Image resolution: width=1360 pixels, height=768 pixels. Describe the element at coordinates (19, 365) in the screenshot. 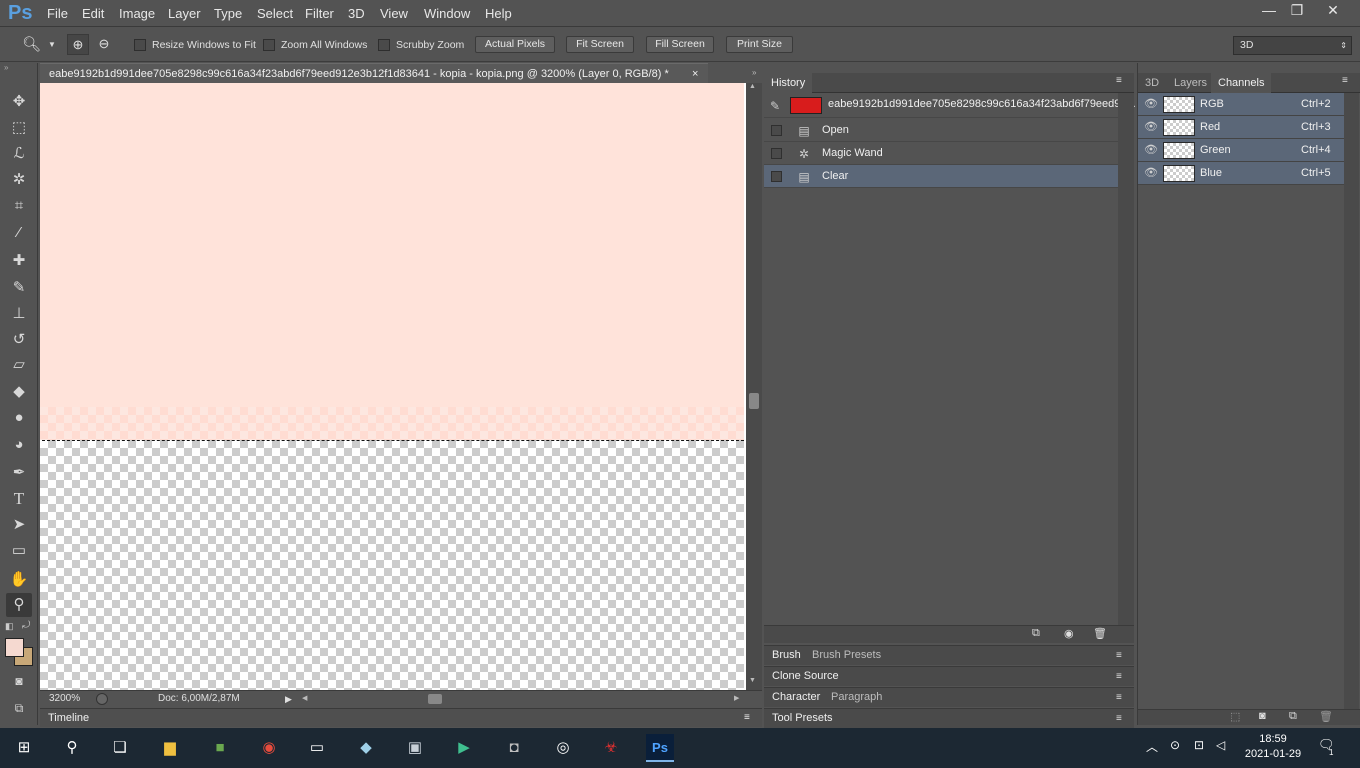

I see `eraser-tool-icon: ▱` at that location.